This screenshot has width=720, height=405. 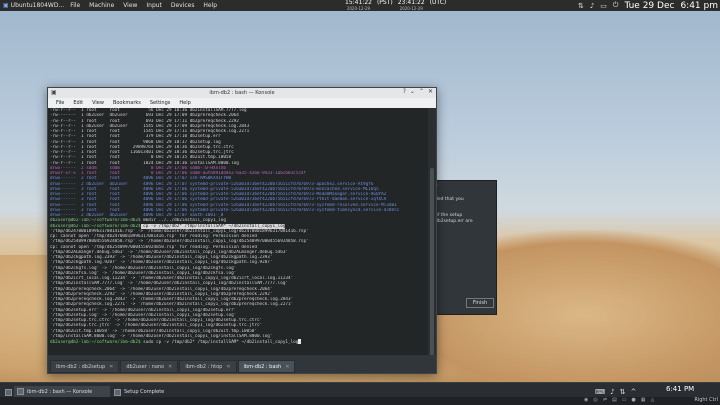 I want to click on usb-icon: ⇌, so click(x=605, y=400).